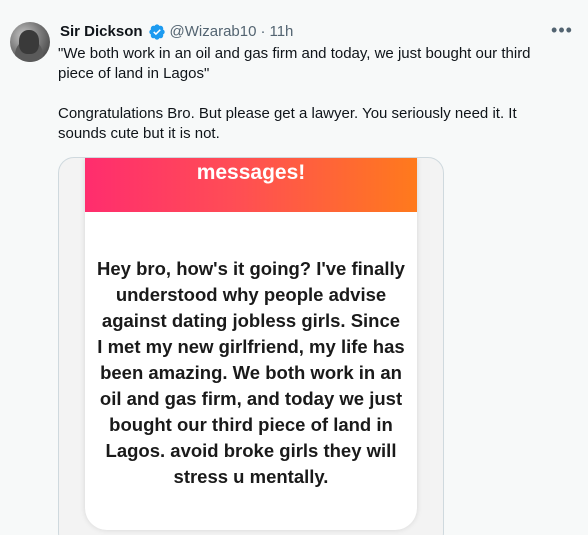 This screenshot has width=588, height=535. What do you see at coordinates (562, 30) in the screenshot?
I see `more-options-icon: •••` at bounding box center [562, 30].